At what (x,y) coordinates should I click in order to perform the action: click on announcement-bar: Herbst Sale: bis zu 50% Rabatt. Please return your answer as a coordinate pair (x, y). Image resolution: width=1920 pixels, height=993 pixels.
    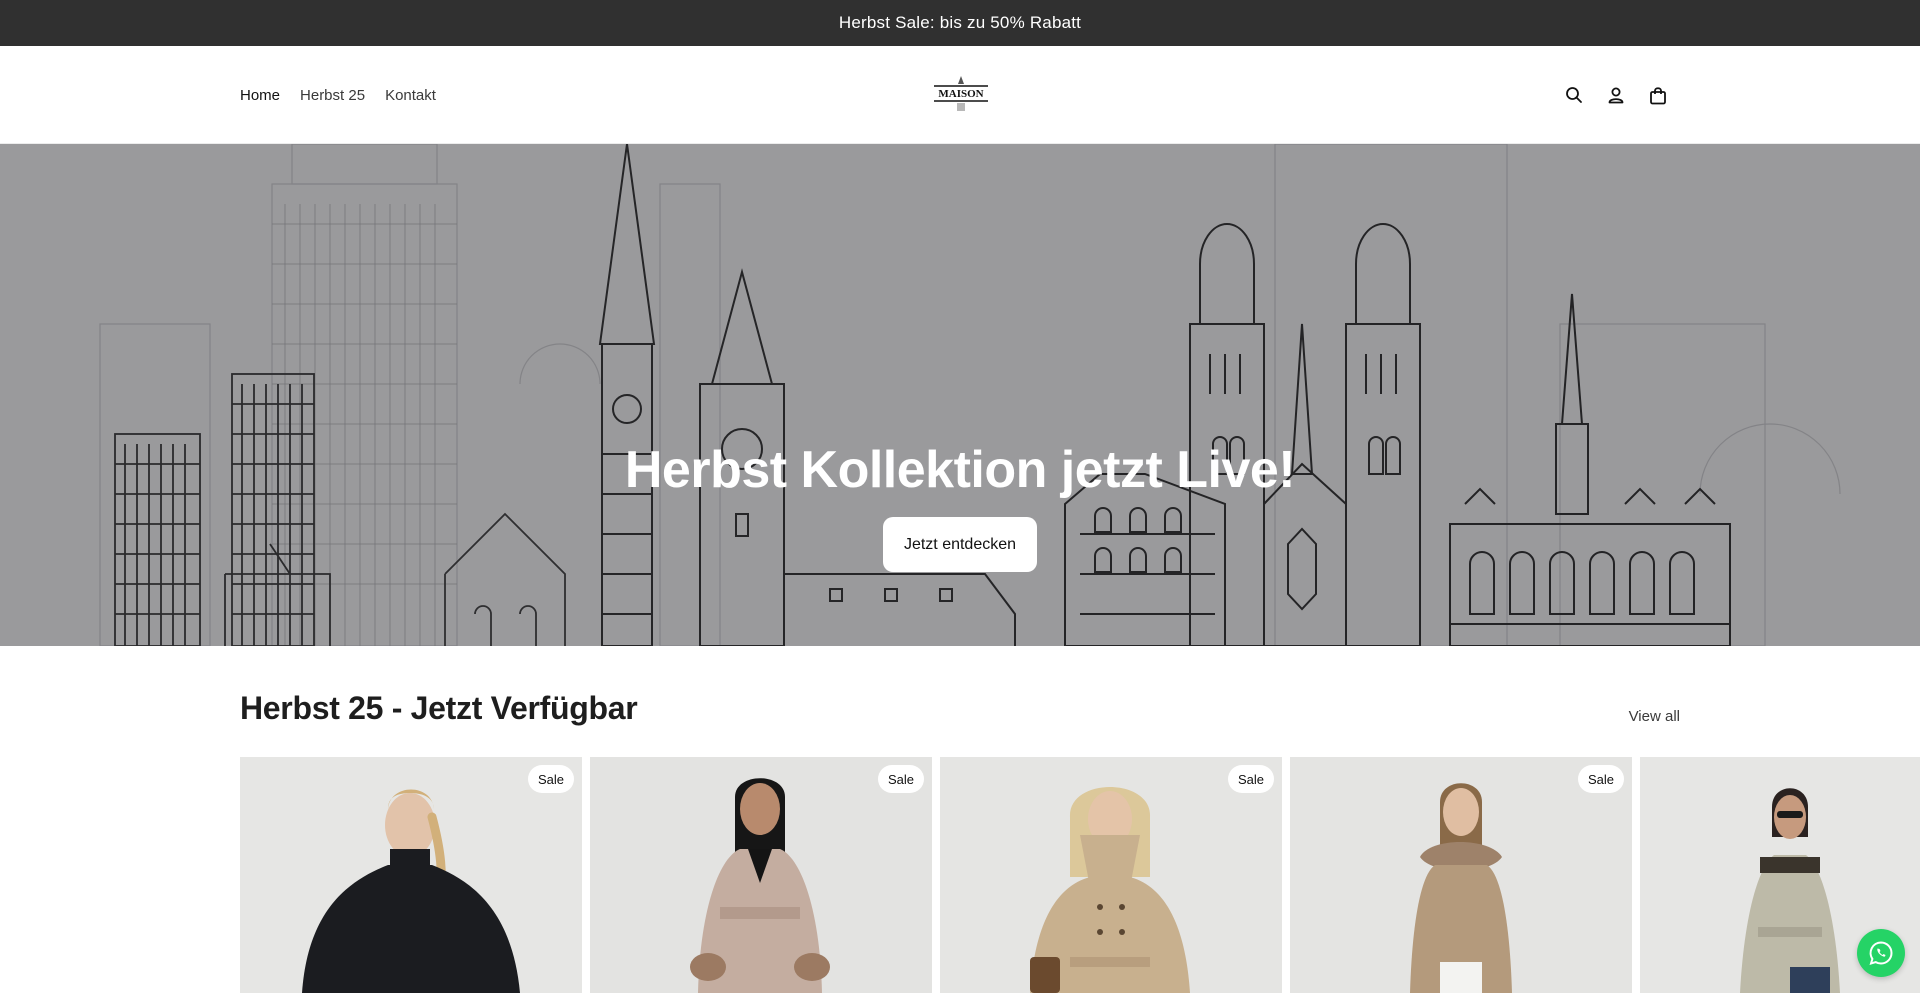
    Looking at the image, I should click on (960, 23).